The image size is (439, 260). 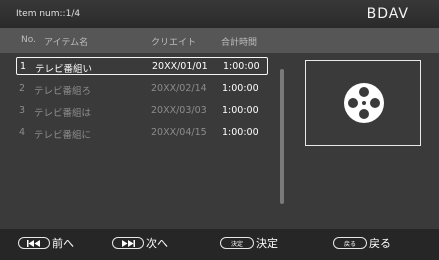 I want to click on back-key: 戻る, so click(x=350, y=243).